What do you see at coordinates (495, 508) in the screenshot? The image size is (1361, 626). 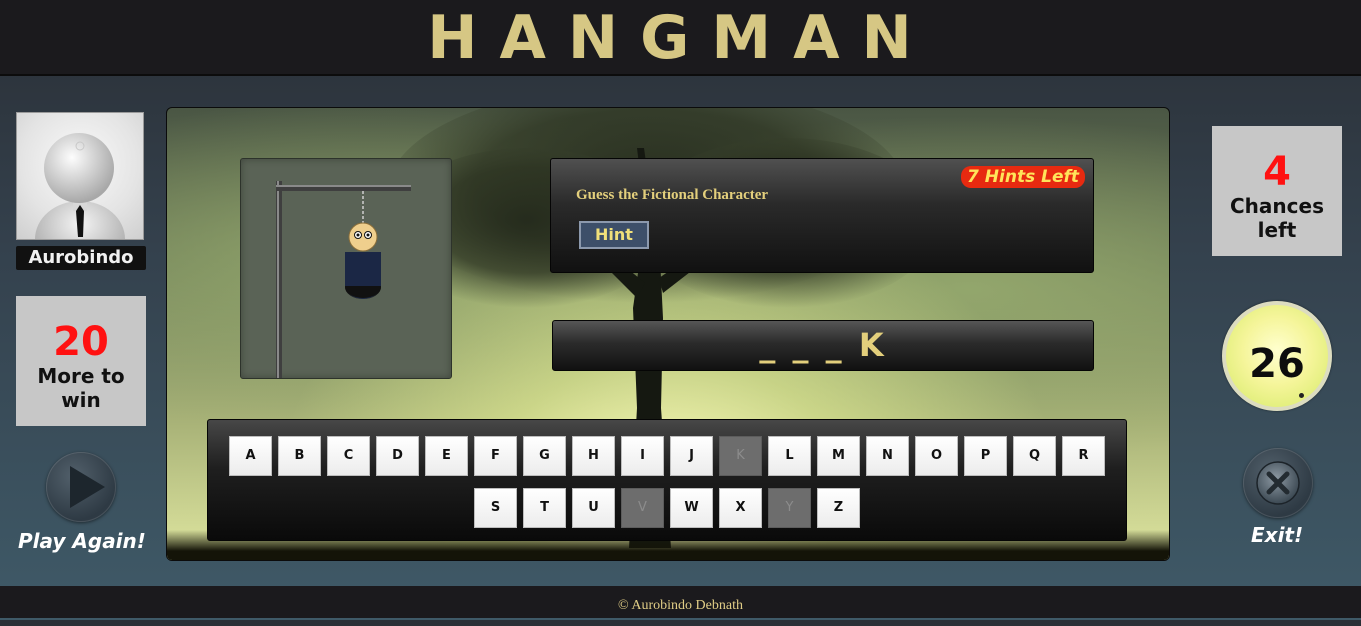 I see `key-s: S` at bounding box center [495, 508].